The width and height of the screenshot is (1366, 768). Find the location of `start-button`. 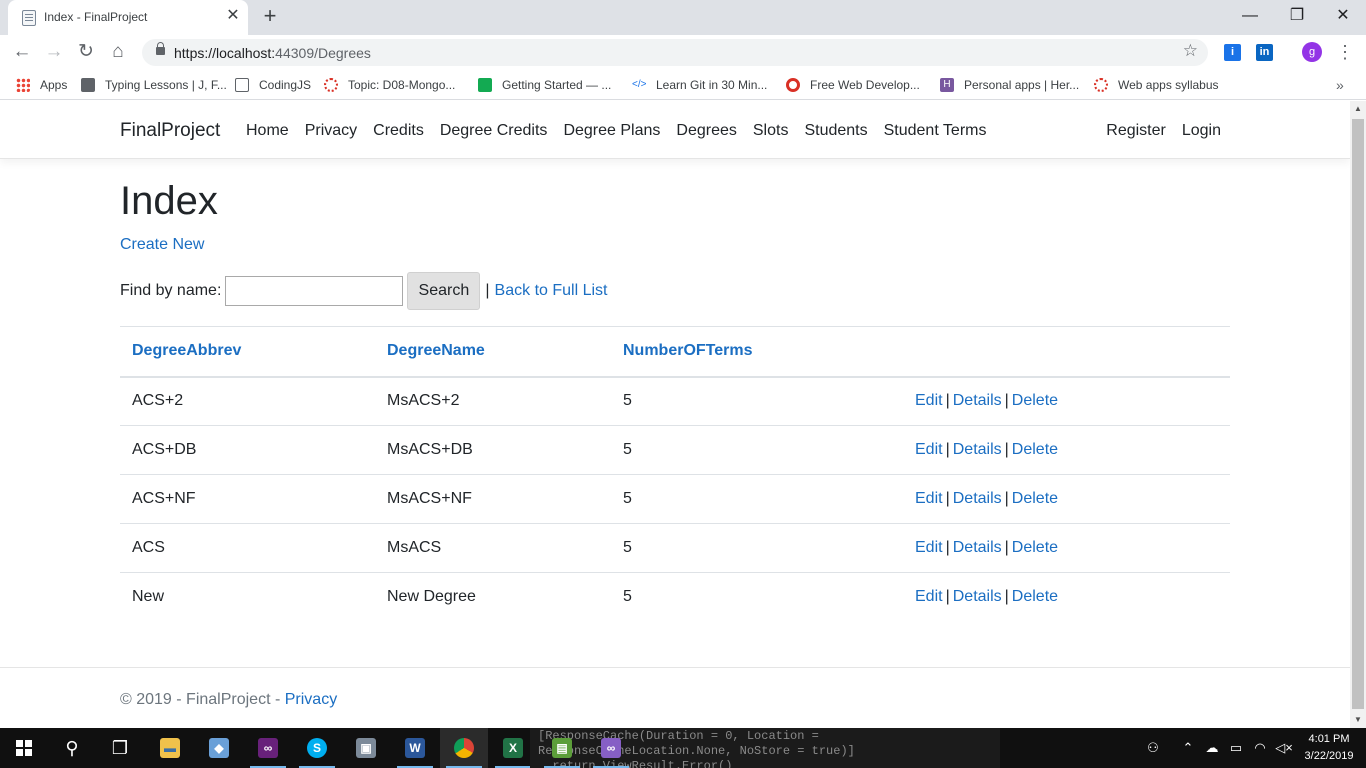

start-button is located at coordinates (24, 748).